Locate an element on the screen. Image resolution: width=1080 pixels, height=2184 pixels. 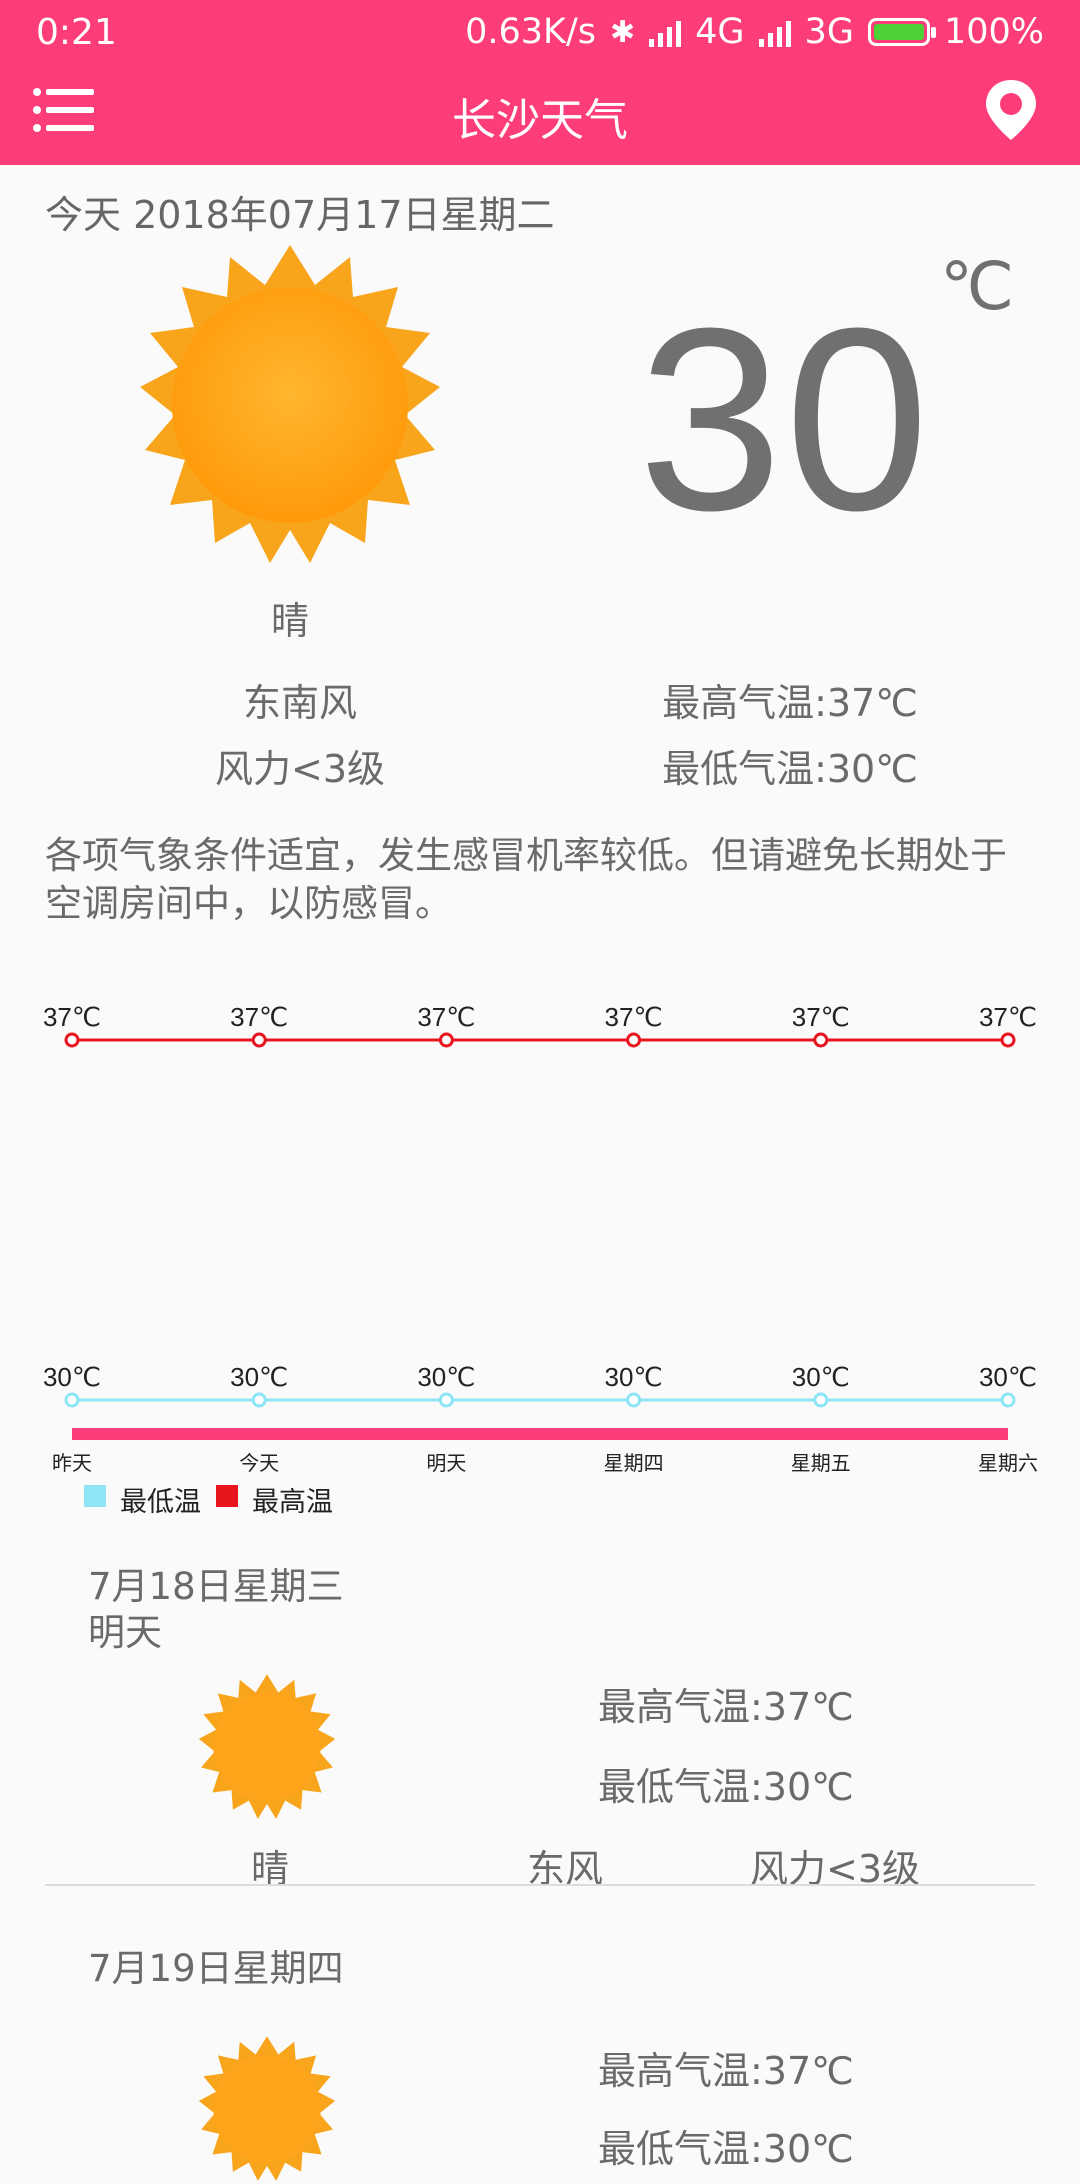
network-4g: 4G is located at coordinates (720, 32).